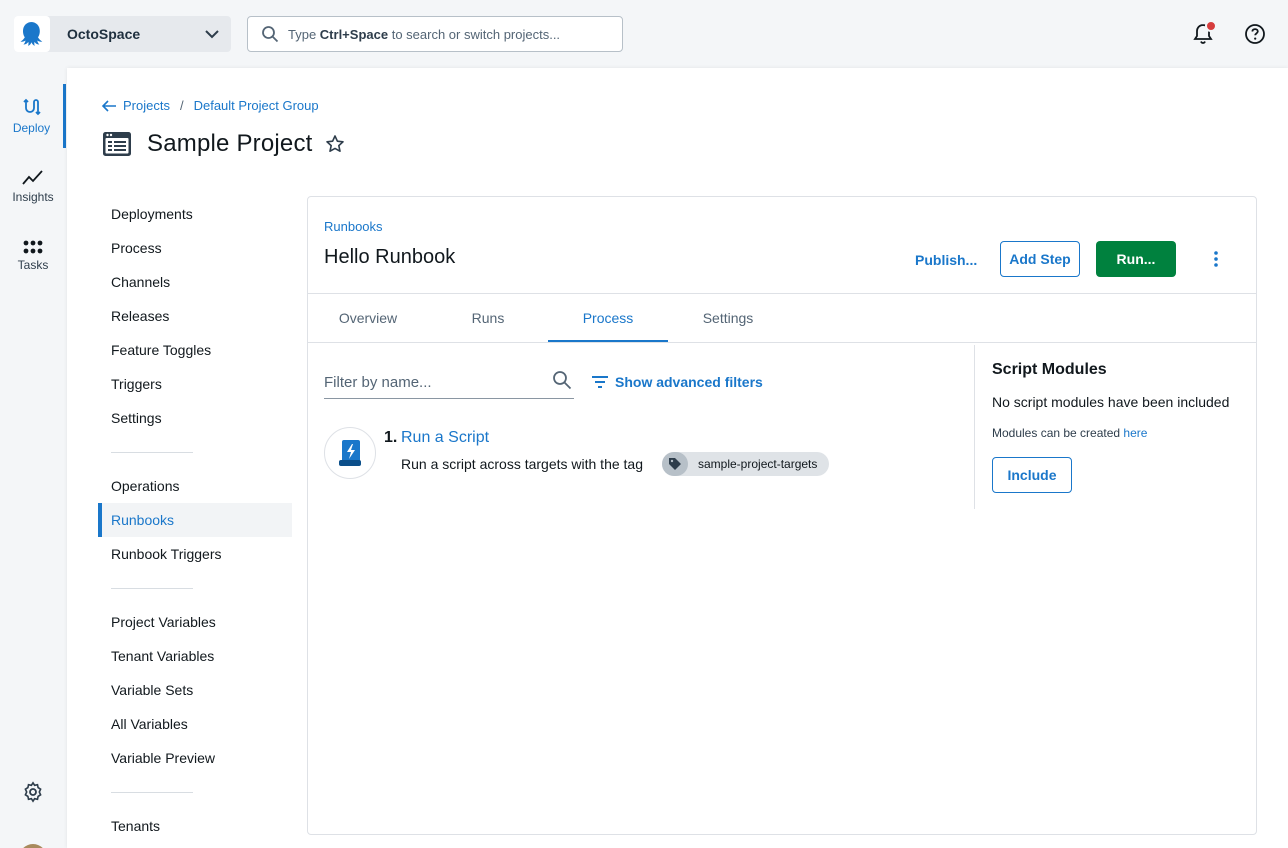 The width and height of the screenshot is (1288, 848). Describe the element at coordinates (33, 458) in the screenshot. I see `left-rail: Deploy Insights Tasks` at that location.